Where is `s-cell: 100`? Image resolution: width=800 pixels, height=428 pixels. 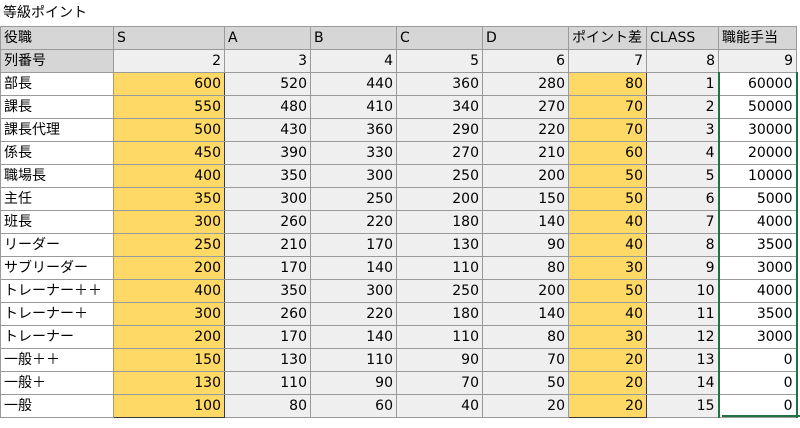 s-cell: 100 is located at coordinates (169, 406).